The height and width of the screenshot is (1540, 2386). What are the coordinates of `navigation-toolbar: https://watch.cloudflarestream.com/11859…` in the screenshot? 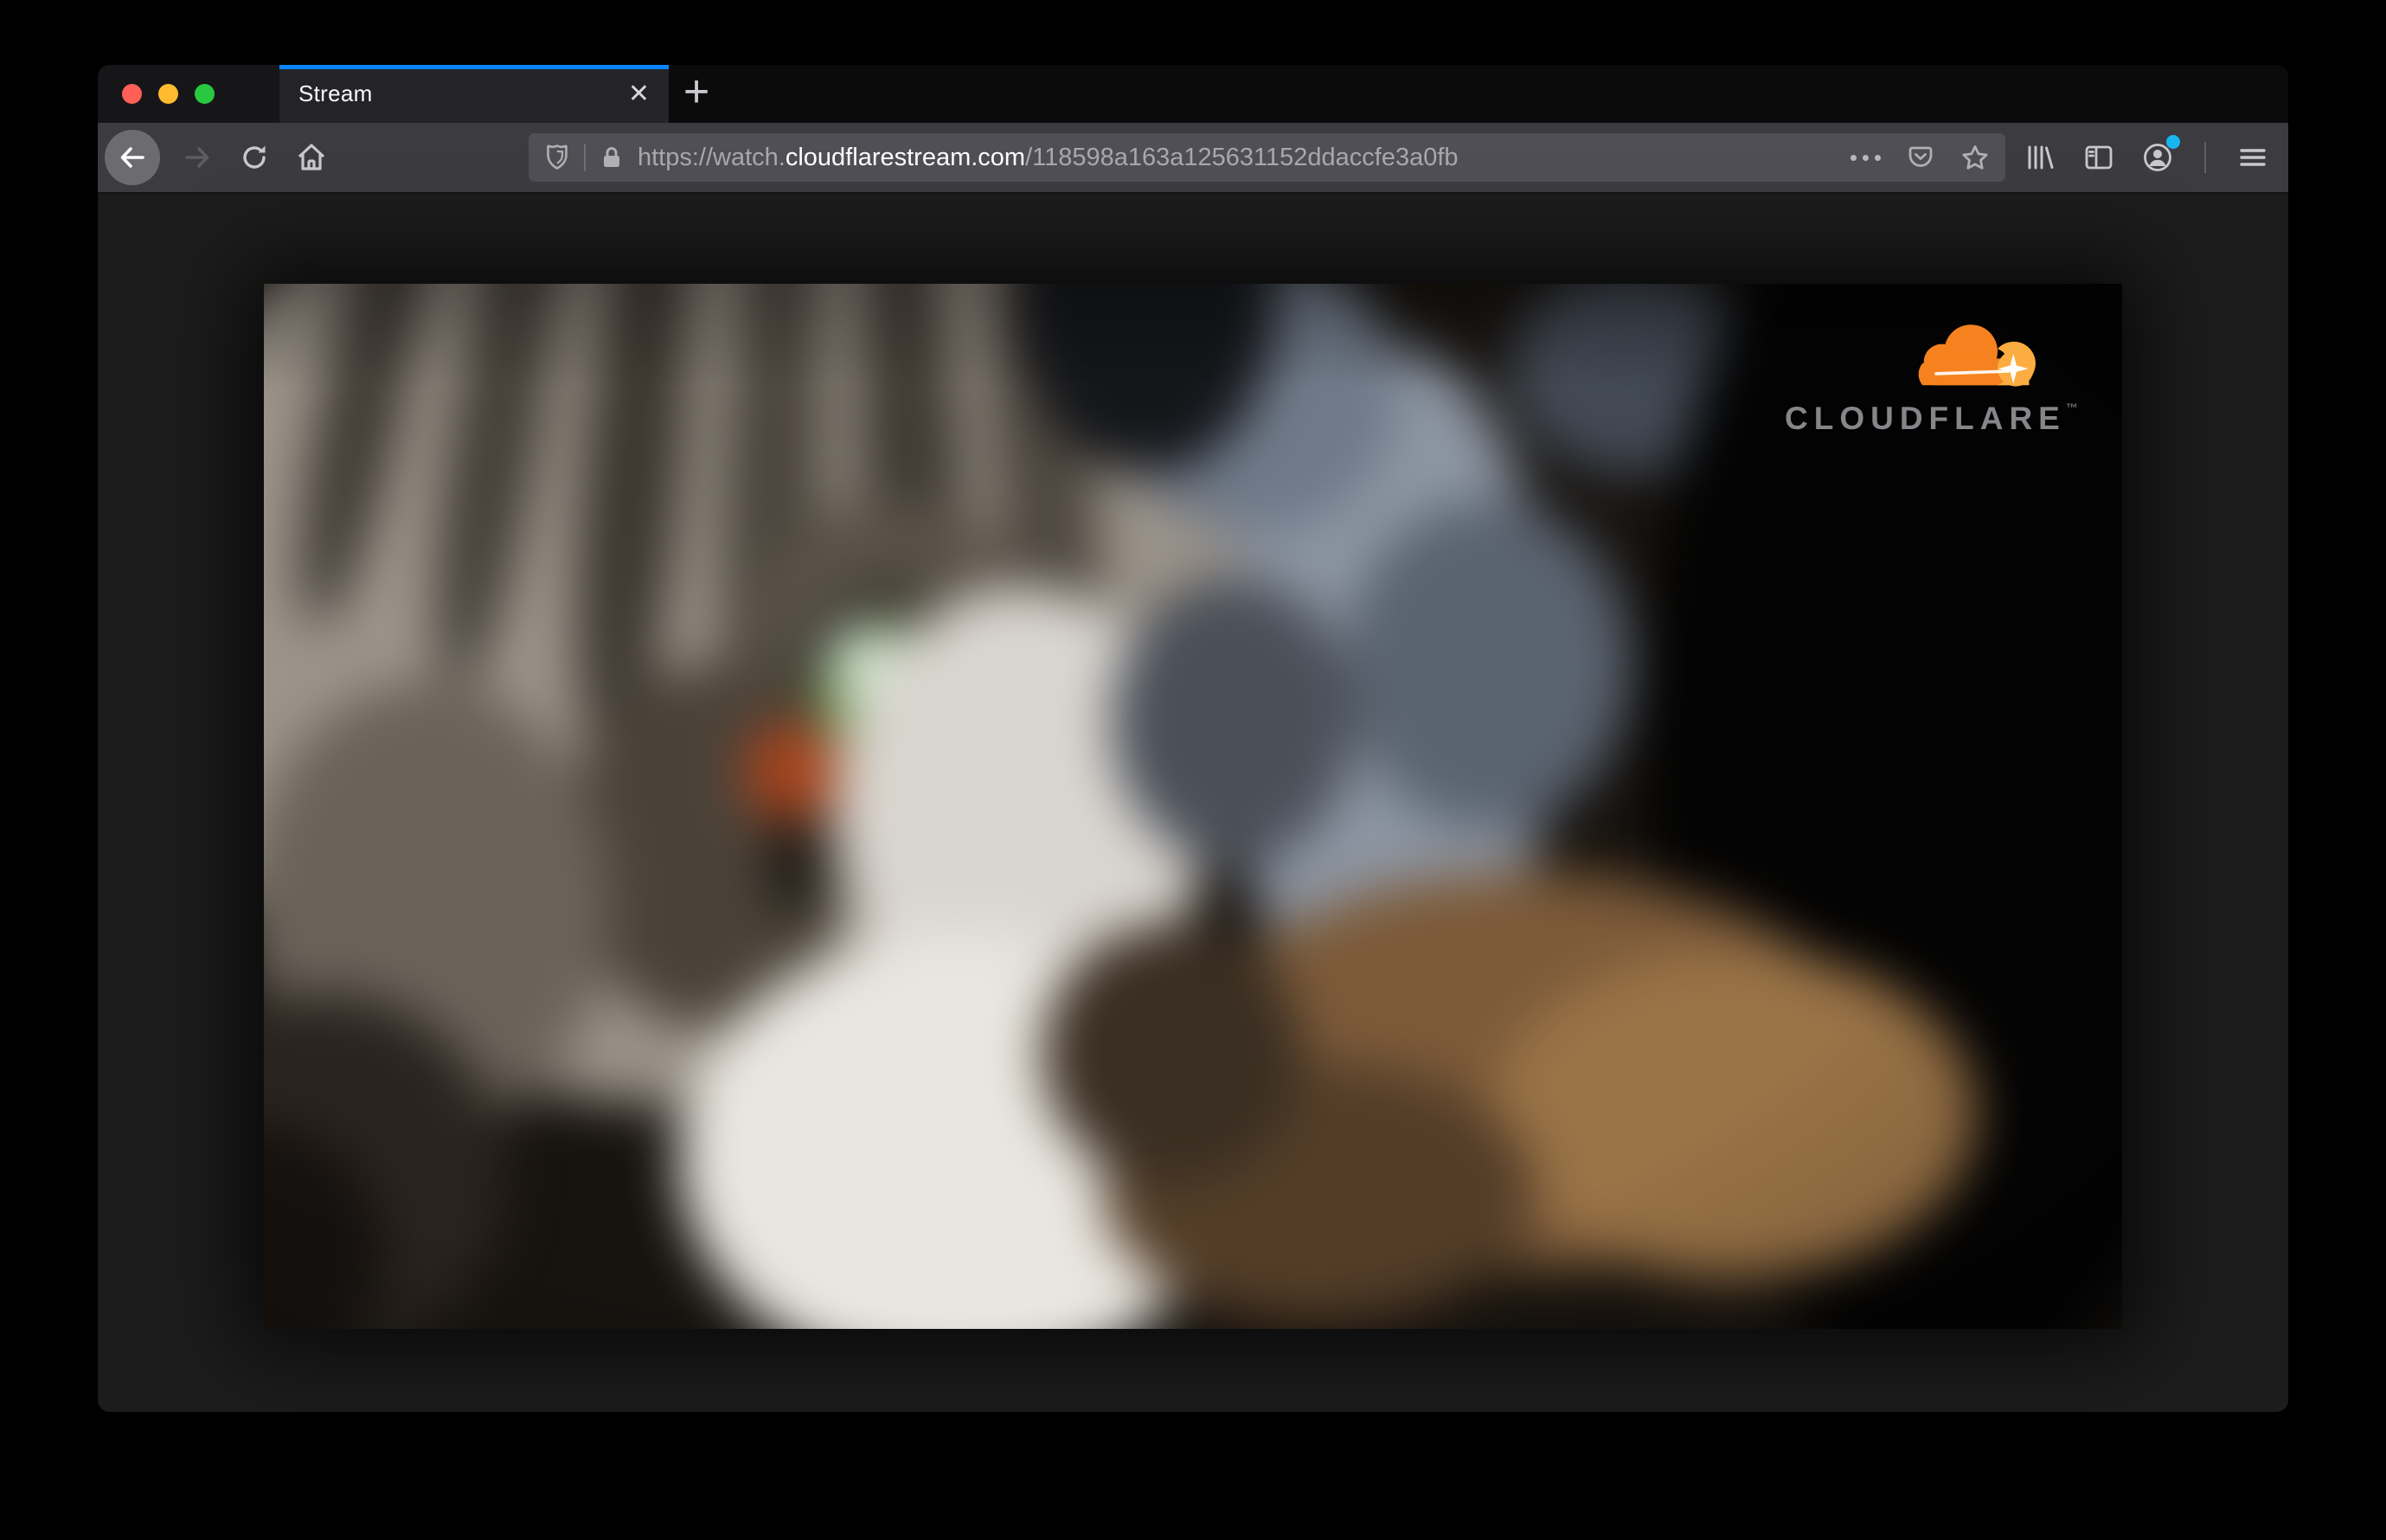 It's located at (1193, 158).